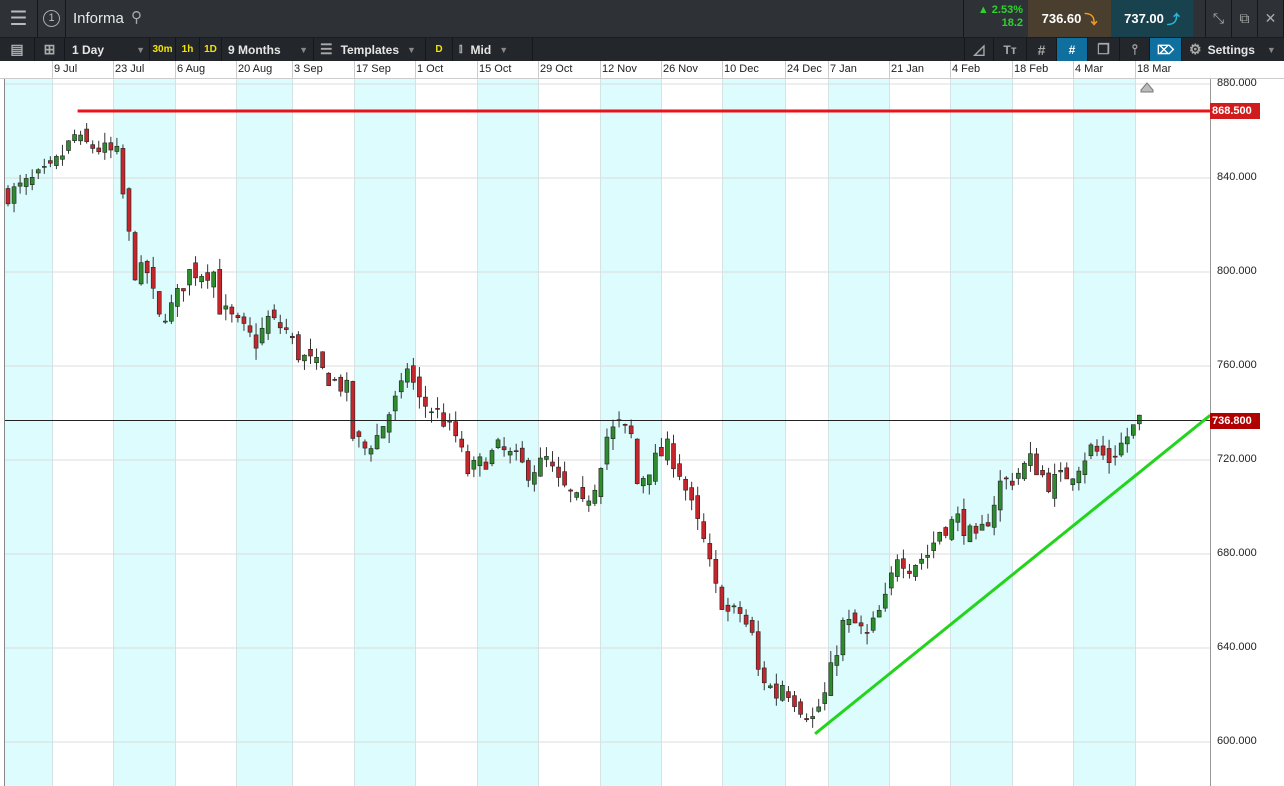  I want to click on change-indicator: ▲ 2.53% 18.2, so click(995, 18).